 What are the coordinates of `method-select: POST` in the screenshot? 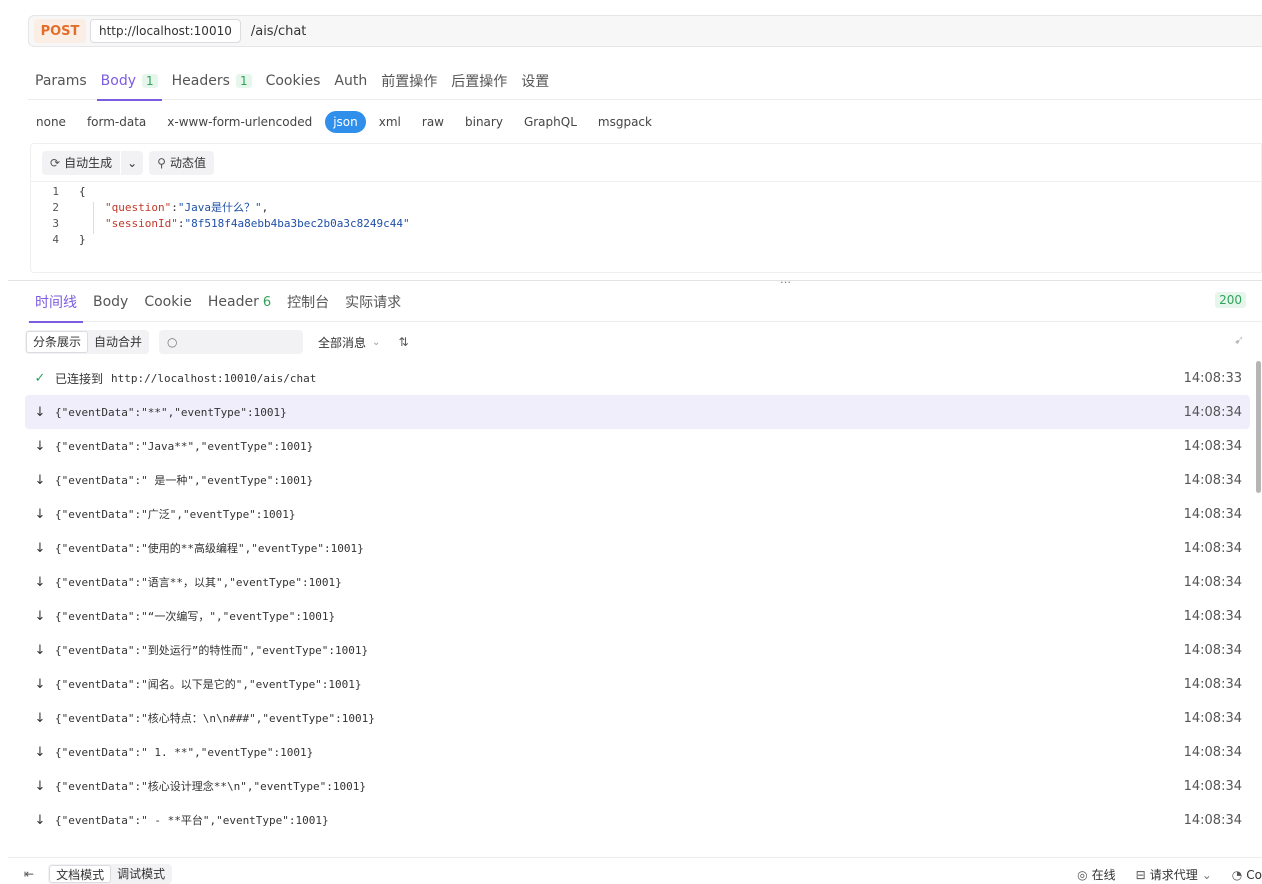 It's located at (60, 31).